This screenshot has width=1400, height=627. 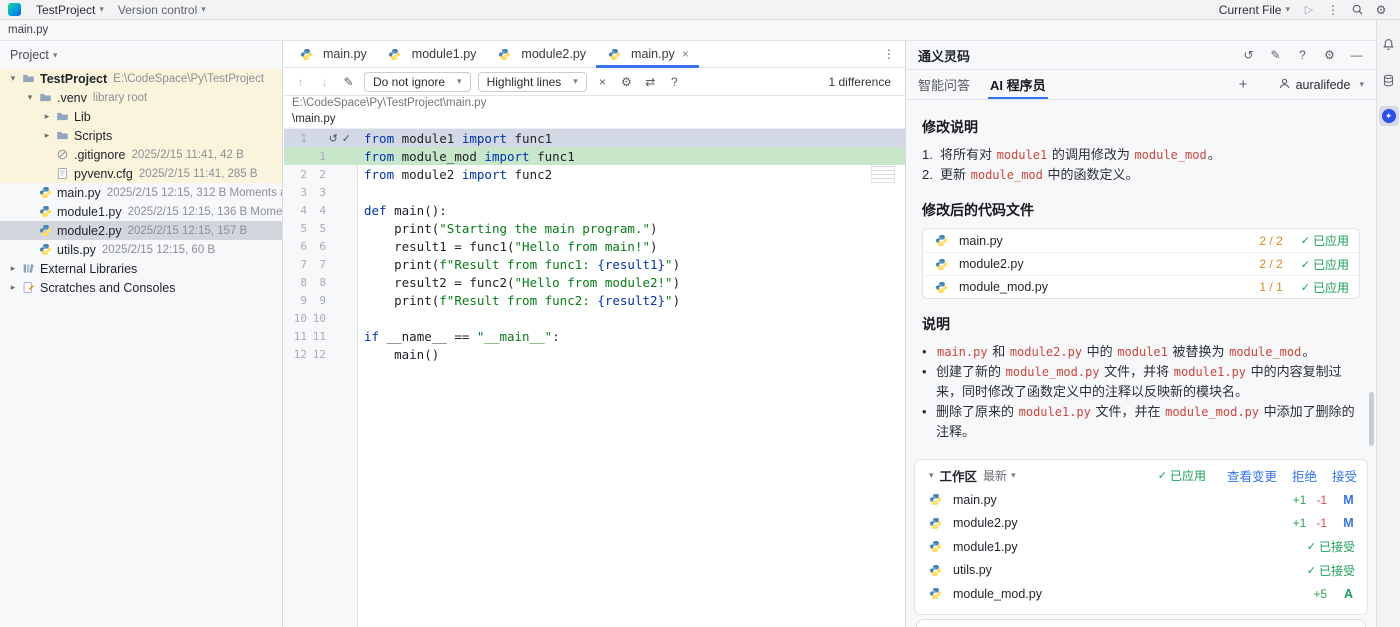 I want to click on reject-link: 拒绝, so click(x=1304, y=475).